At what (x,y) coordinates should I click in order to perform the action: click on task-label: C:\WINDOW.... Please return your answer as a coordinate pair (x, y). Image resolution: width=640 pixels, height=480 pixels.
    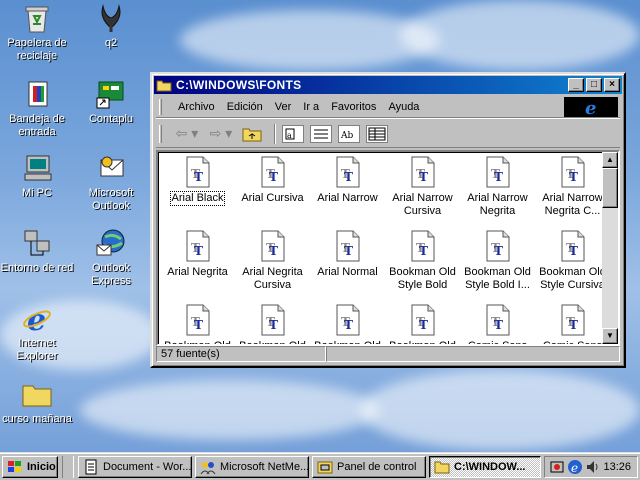
    Looking at the image, I should click on (490, 466).